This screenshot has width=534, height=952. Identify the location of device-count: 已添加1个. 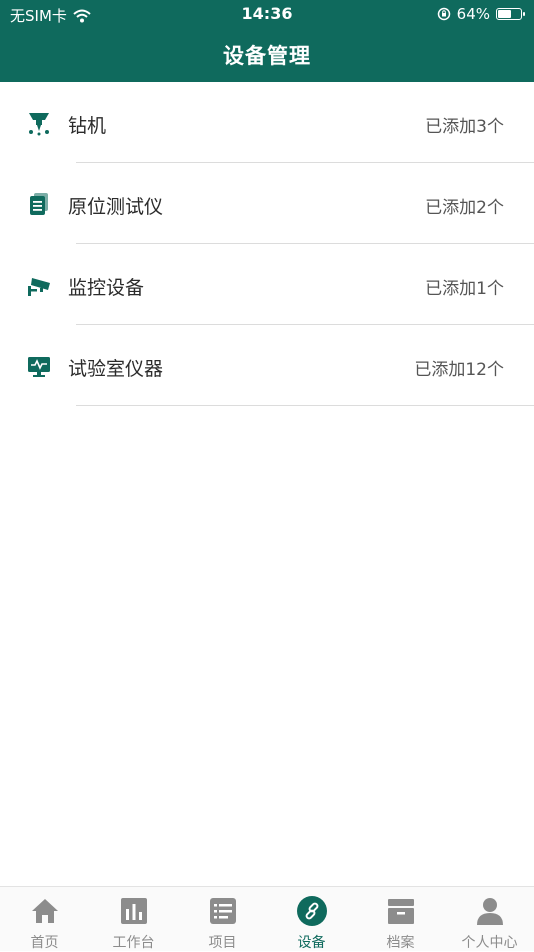
(464, 289).